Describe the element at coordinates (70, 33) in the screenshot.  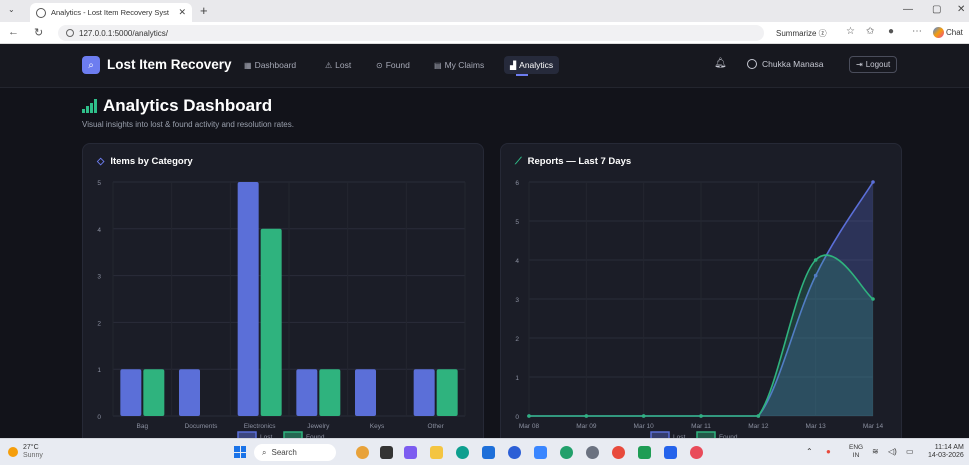
I see `site-info-icon` at that location.